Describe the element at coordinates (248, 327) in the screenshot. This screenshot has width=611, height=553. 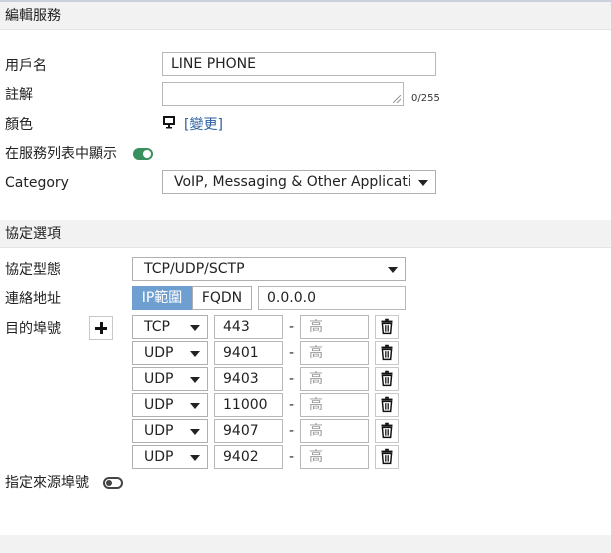
I see `port-low-input: 443` at that location.